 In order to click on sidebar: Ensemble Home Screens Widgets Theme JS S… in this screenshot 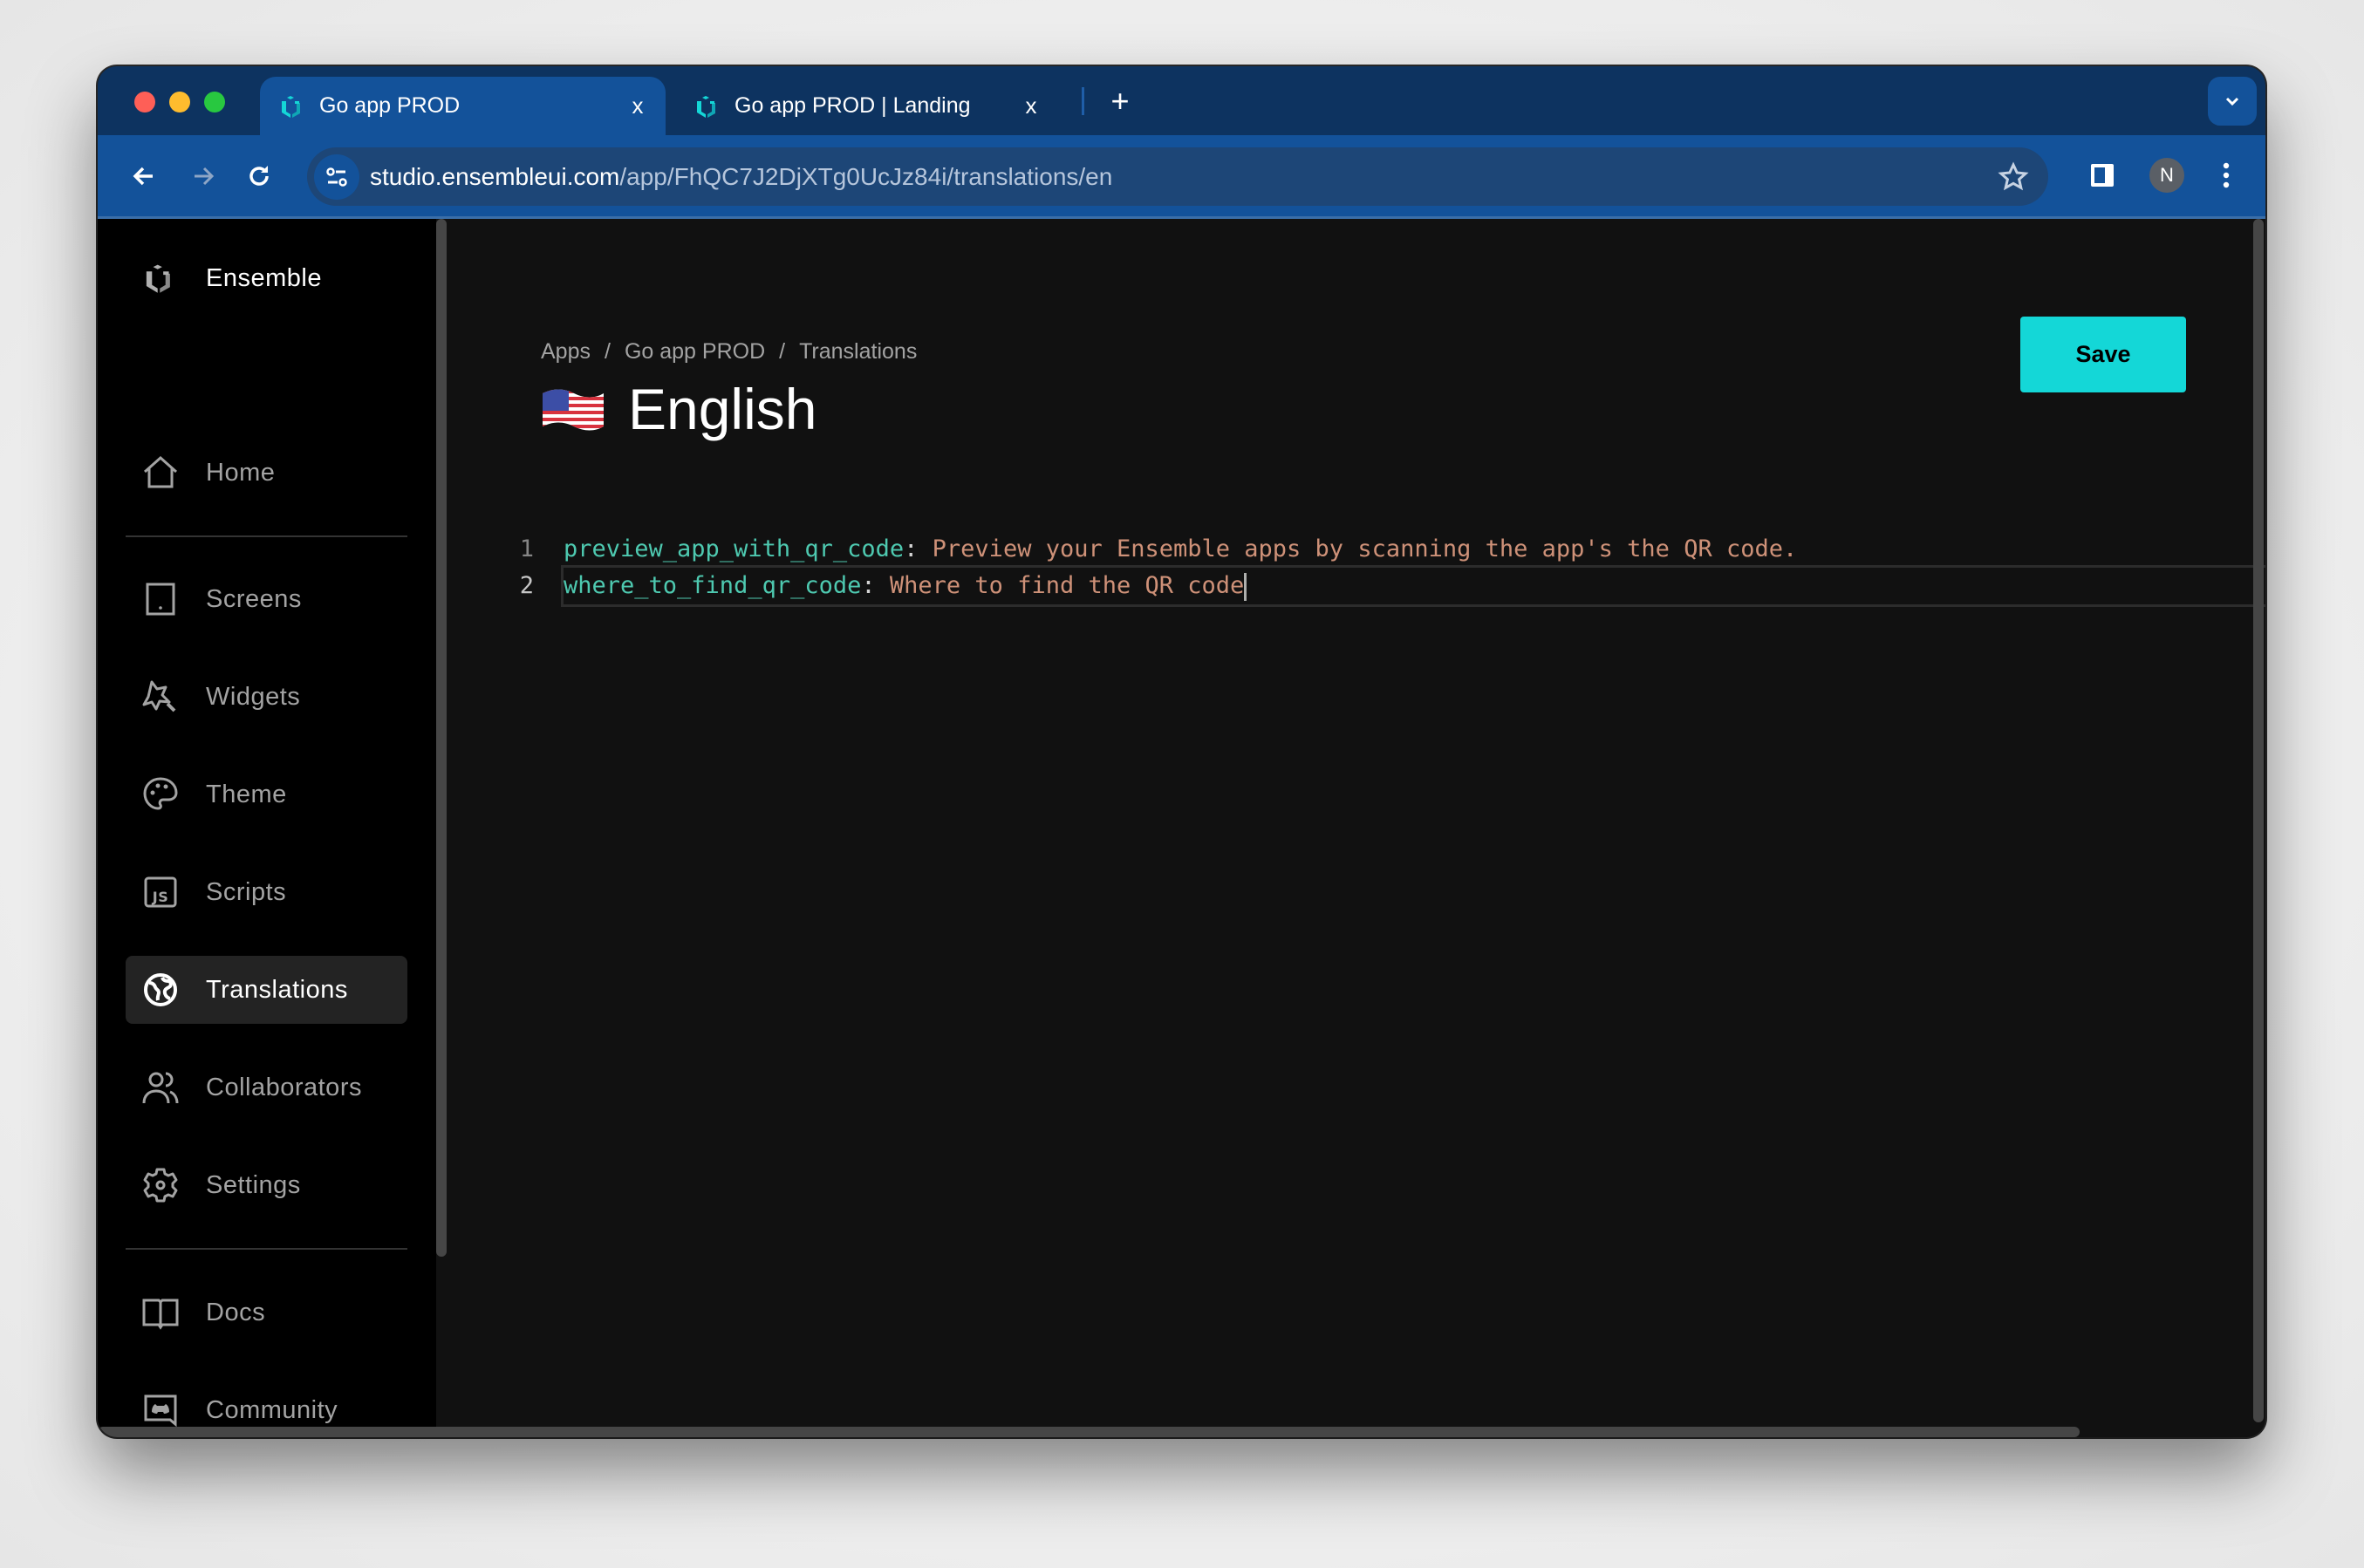, I will do `click(267, 828)`.